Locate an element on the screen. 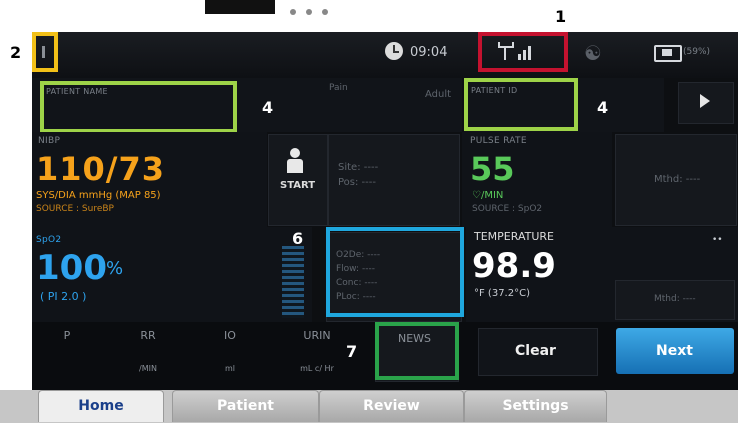 Image resolution: width=738 pixels, height=423 pixels. patient-type-sub: Pain is located at coordinates (338, 88).